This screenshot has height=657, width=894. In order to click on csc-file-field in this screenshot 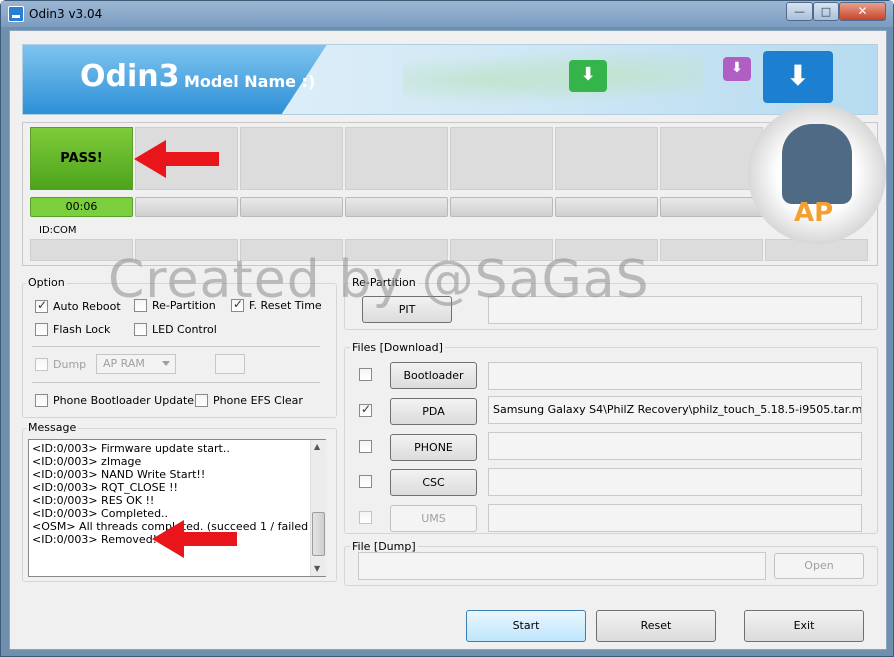, I will do `click(675, 482)`.